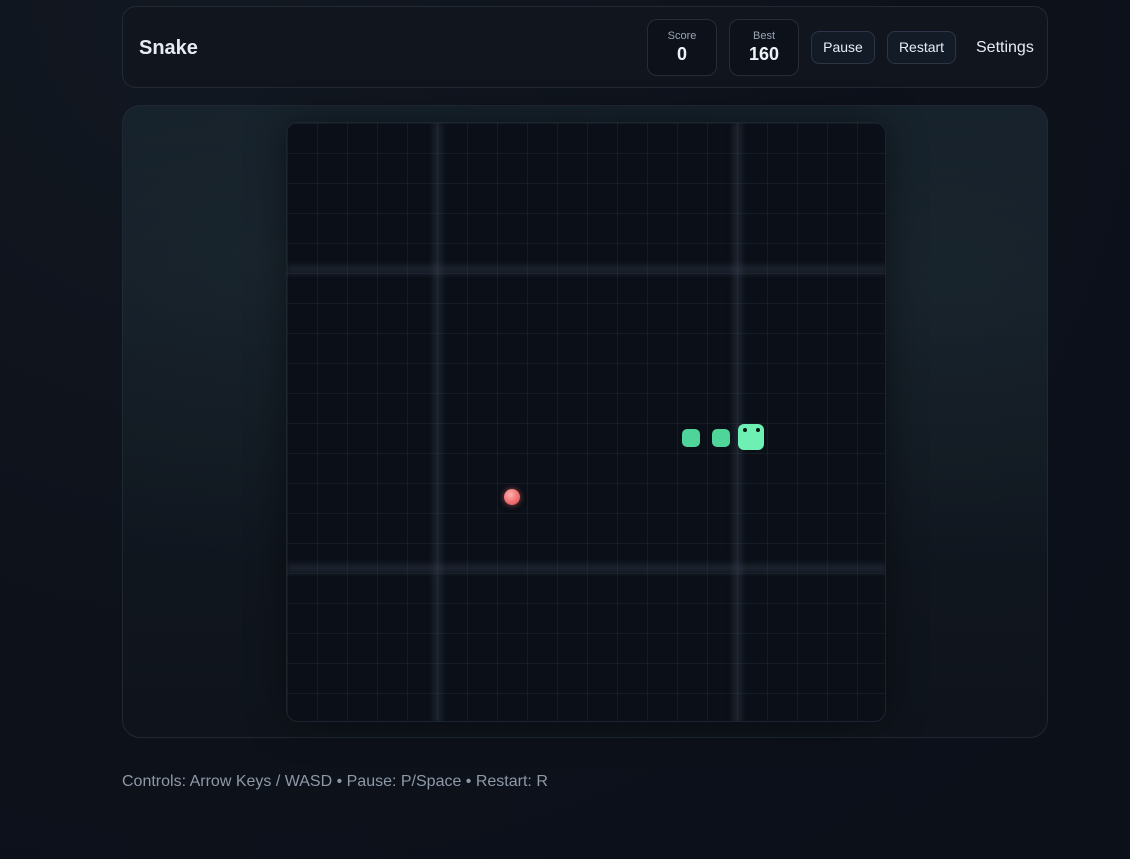 The height and width of the screenshot is (859, 1130). What do you see at coordinates (751, 437) in the screenshot?
I see `snake-head` at bounding box center [751, 437].